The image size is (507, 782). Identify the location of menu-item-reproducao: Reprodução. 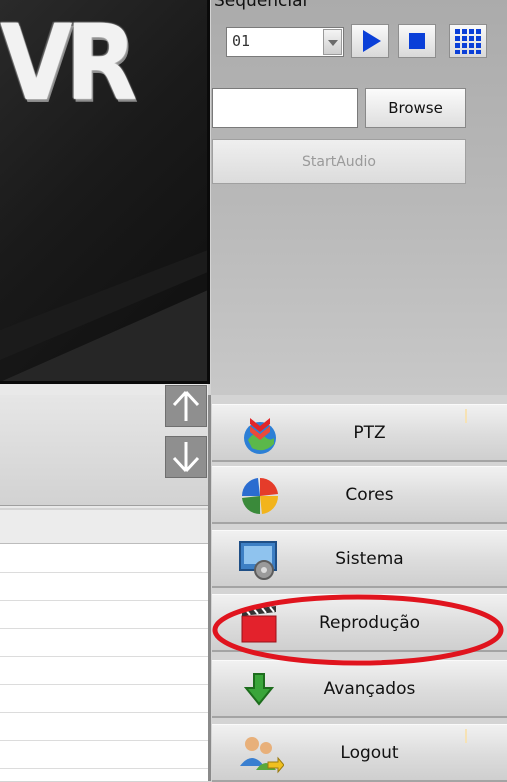
(359, 623).